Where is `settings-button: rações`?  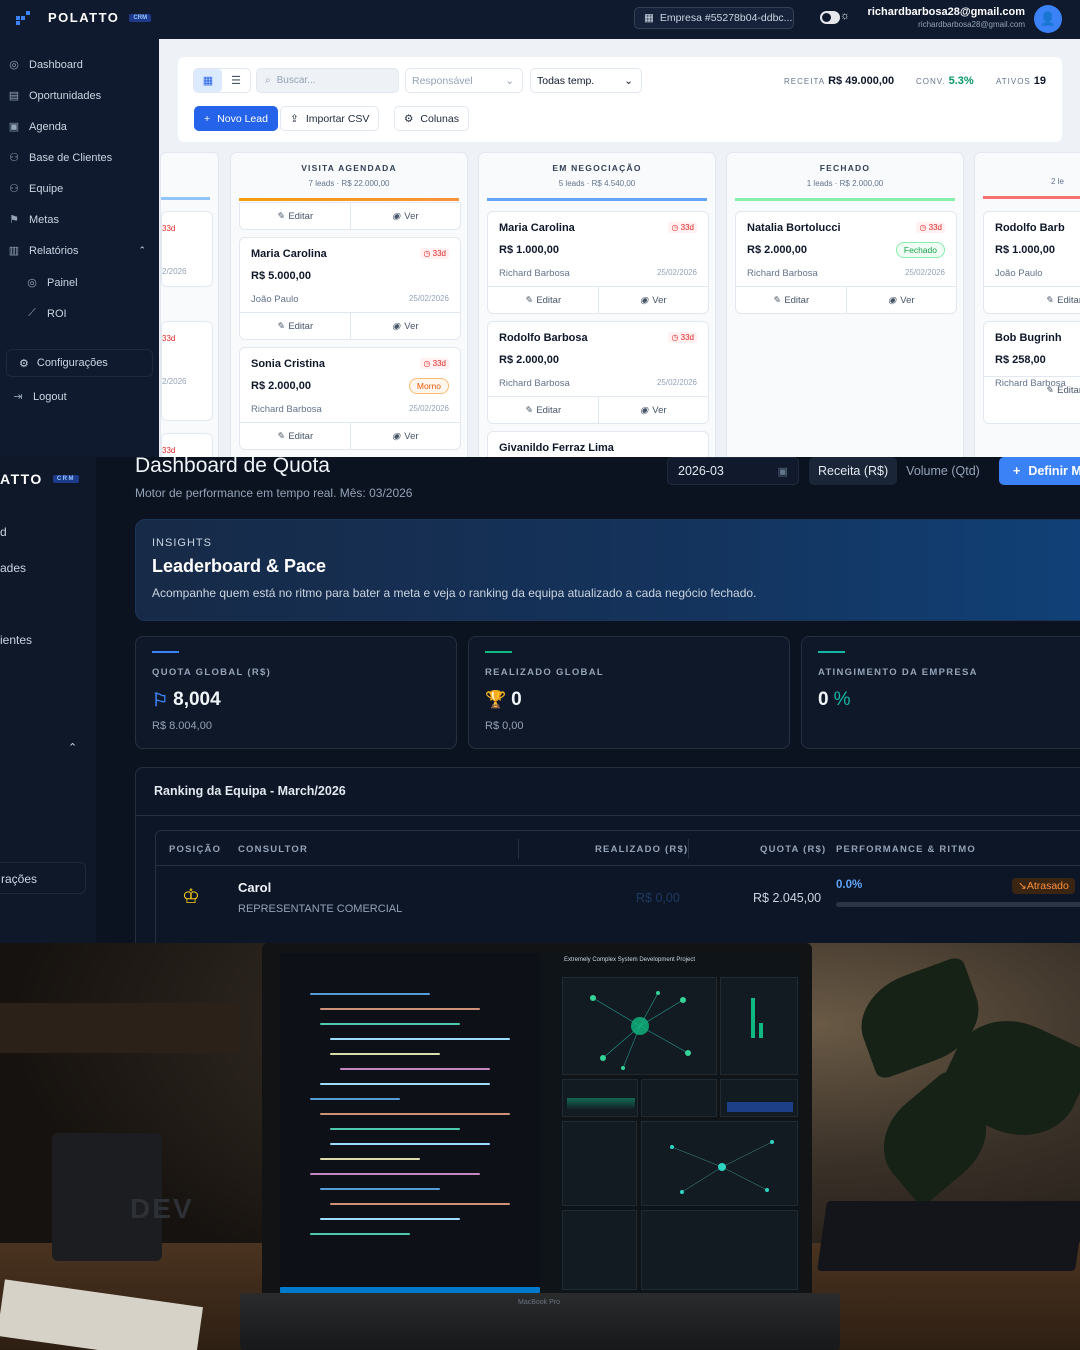 settings-button: rações is located at coordinates (43, 878).